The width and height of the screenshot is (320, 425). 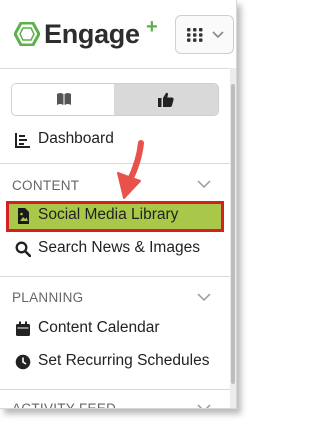 What do you see at coordinates (23, 249) in the screenshot?
I see `search-icon` at bounding box center [23, 249].